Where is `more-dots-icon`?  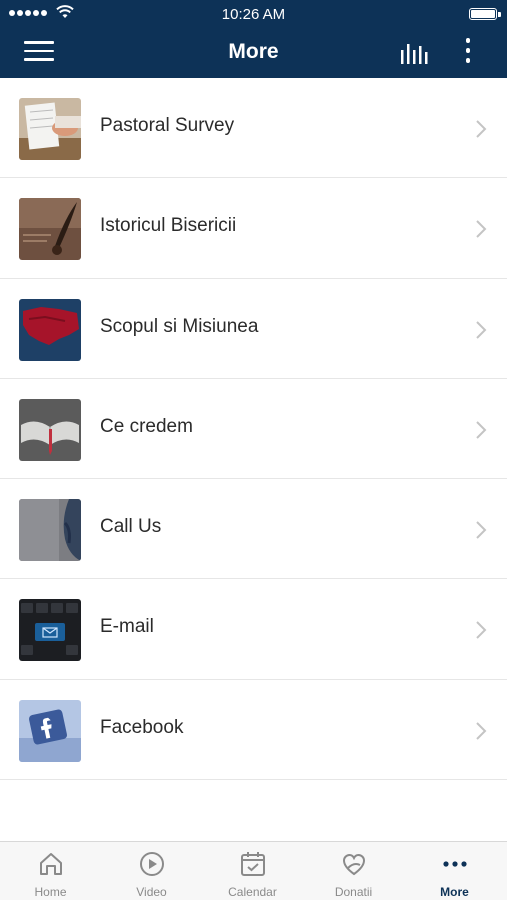 more-dots-icon is located at coordinates (455, 864).